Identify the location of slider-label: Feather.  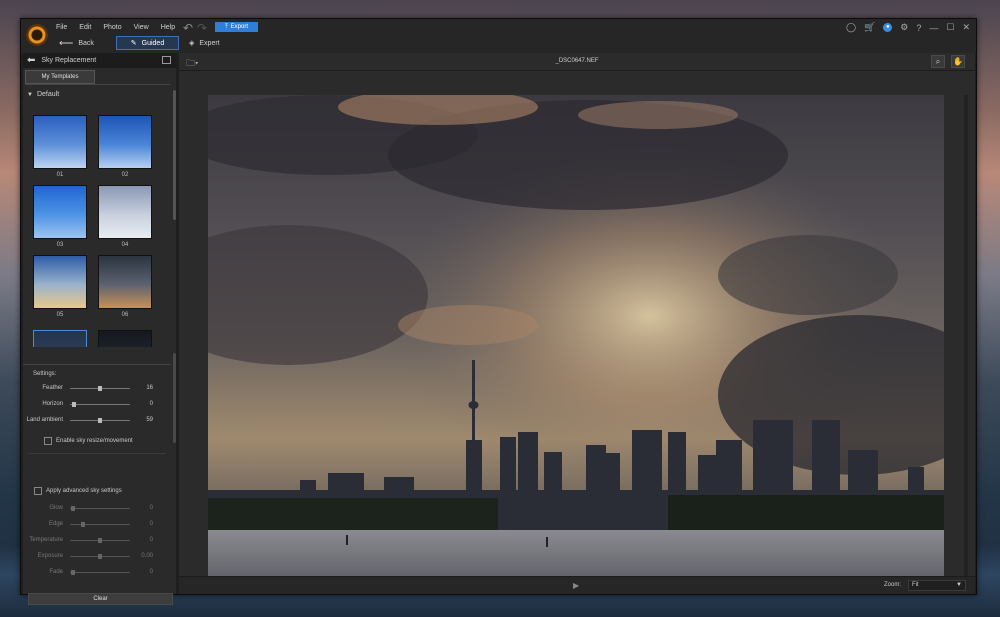
(52, 388).